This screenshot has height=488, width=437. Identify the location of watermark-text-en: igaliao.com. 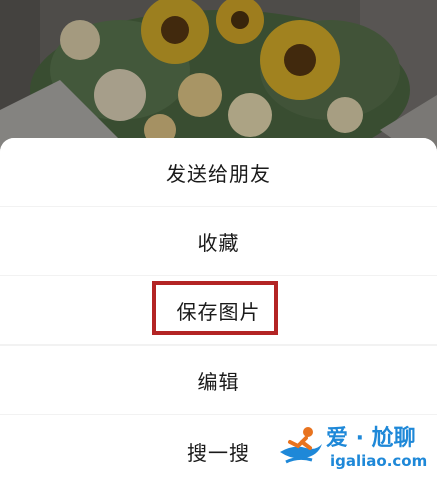
(379, 461).